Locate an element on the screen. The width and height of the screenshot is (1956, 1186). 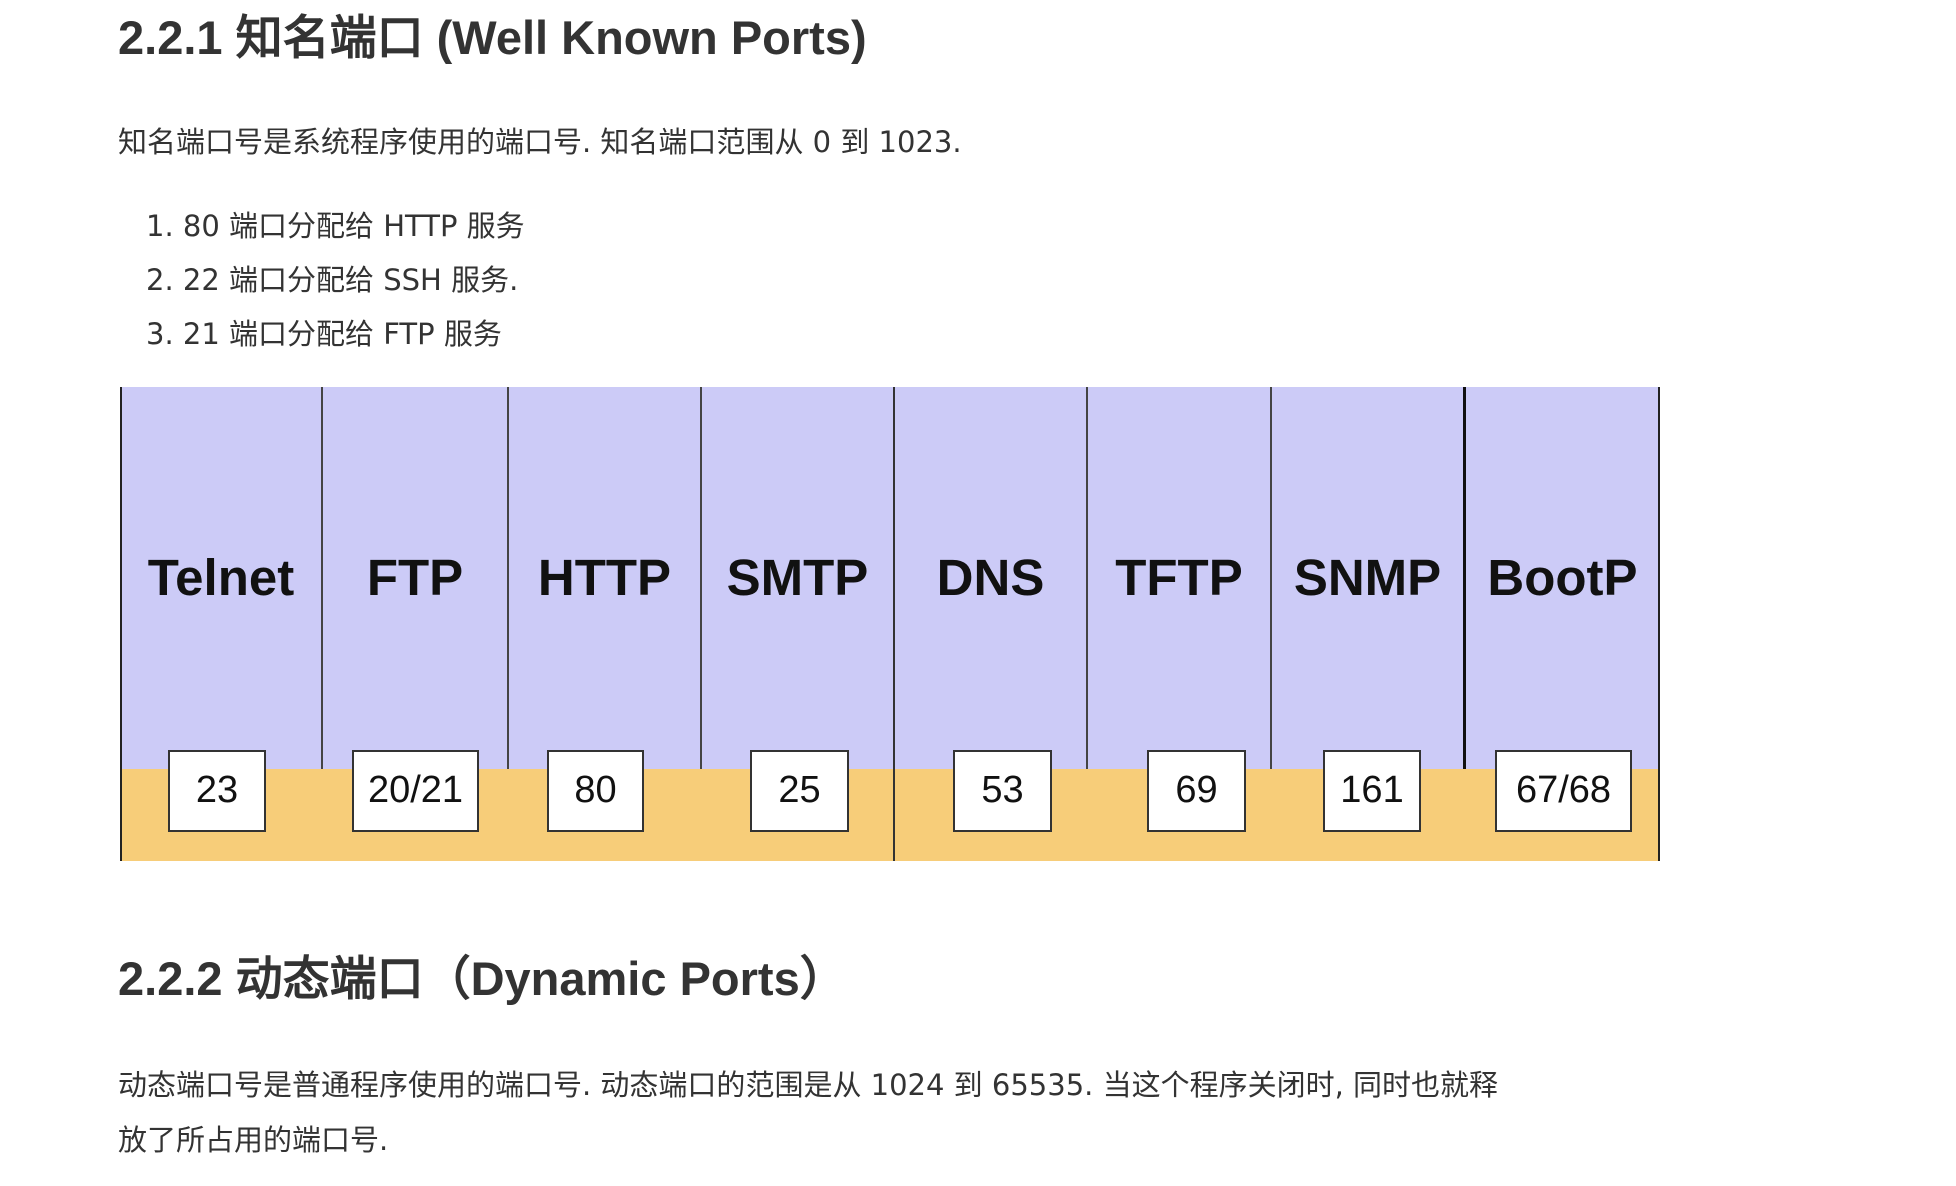
port-number-box: 53 is located at coordinates (1002, 791).